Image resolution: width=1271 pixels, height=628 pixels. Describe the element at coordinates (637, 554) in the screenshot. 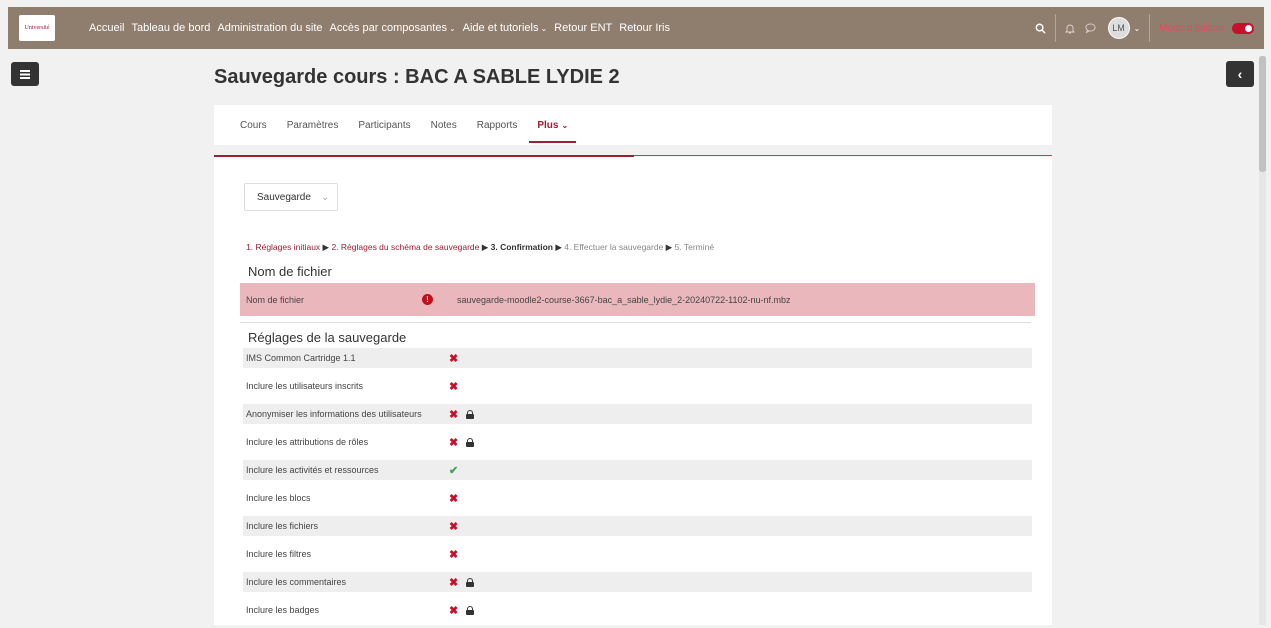

I see `setting-row: Inclure les filtres ✖` at that location.